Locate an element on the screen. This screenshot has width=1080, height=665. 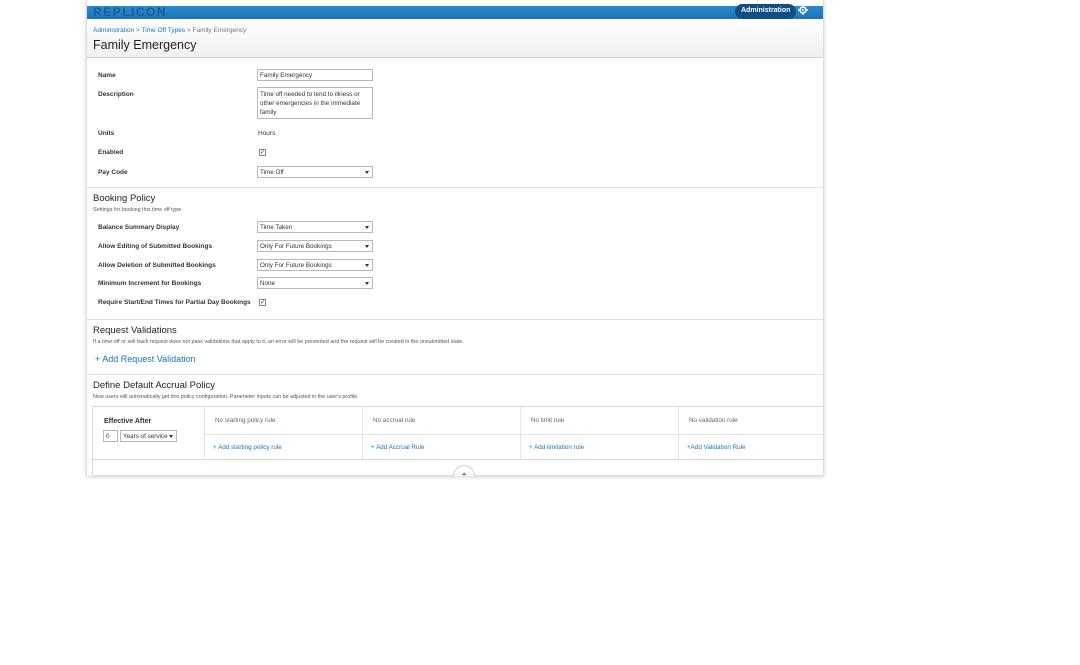
replicon-logo: REPLICON is located at coordinates (130, 12).